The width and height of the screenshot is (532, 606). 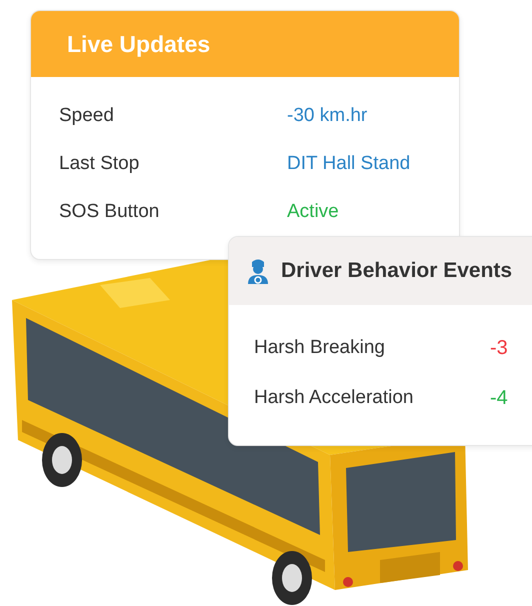 I want to click on field-value: Active, so click(x=313, y=212).